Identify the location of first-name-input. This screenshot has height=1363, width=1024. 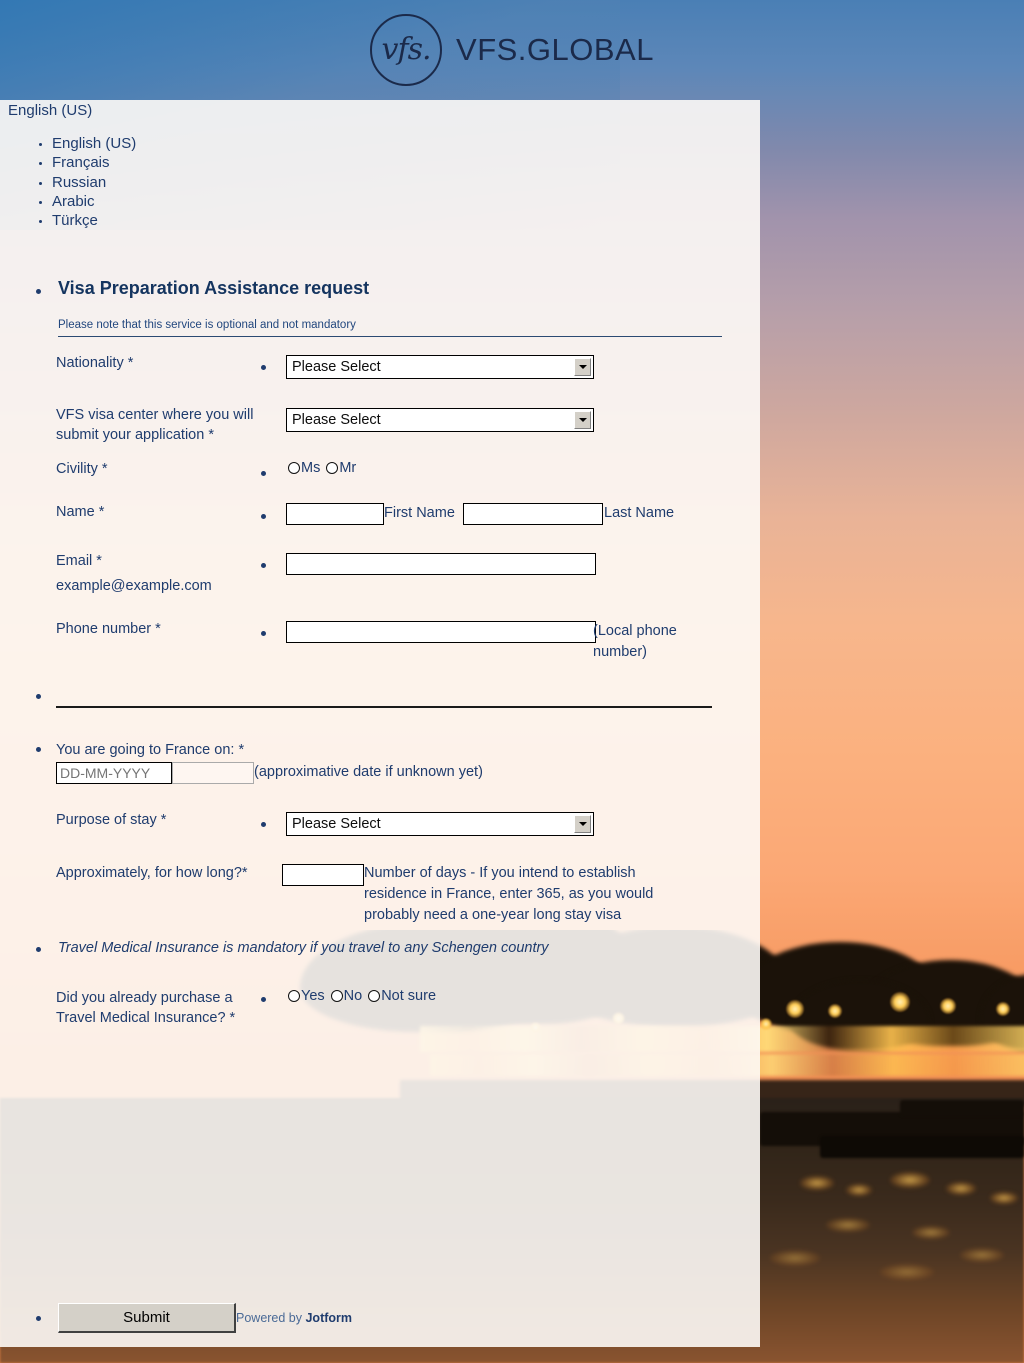
(335, 514).